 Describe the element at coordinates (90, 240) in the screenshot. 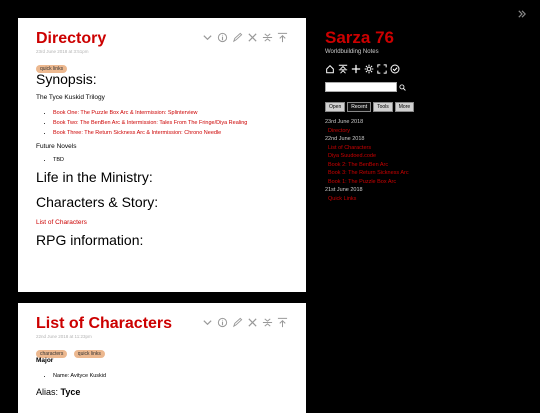

I see `heading-rpg: RPG information:` at that location.